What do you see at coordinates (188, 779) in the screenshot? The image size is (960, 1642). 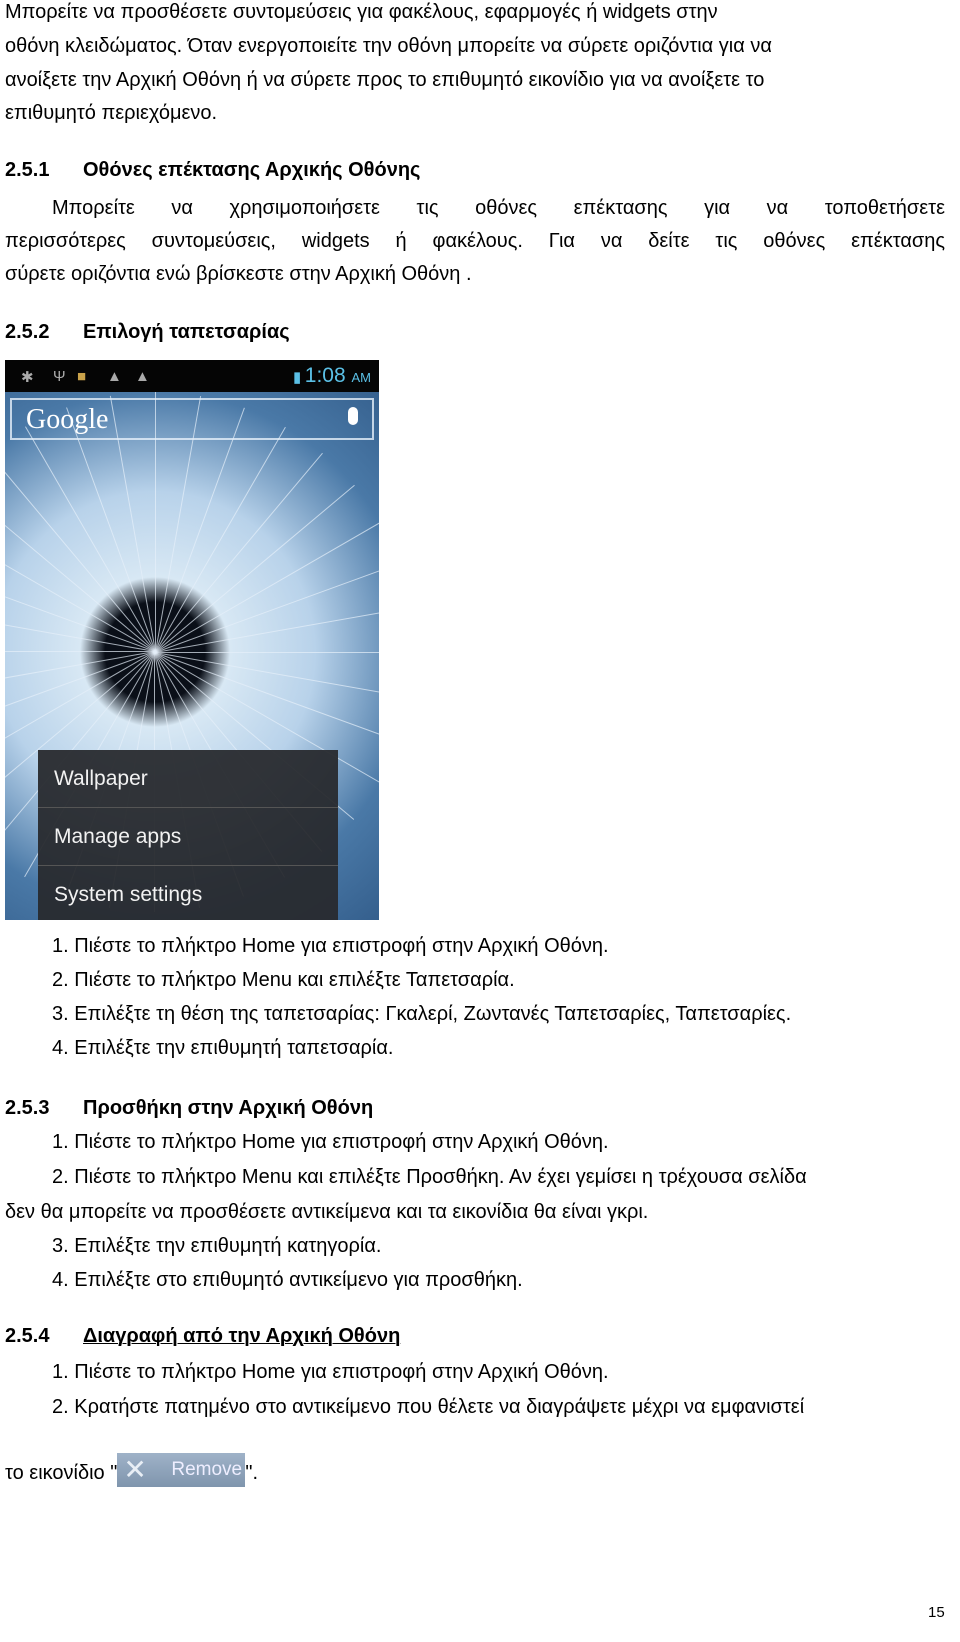 I see `menu-item-wallpaper: Wallpaper` at bounding box center [188, 779].